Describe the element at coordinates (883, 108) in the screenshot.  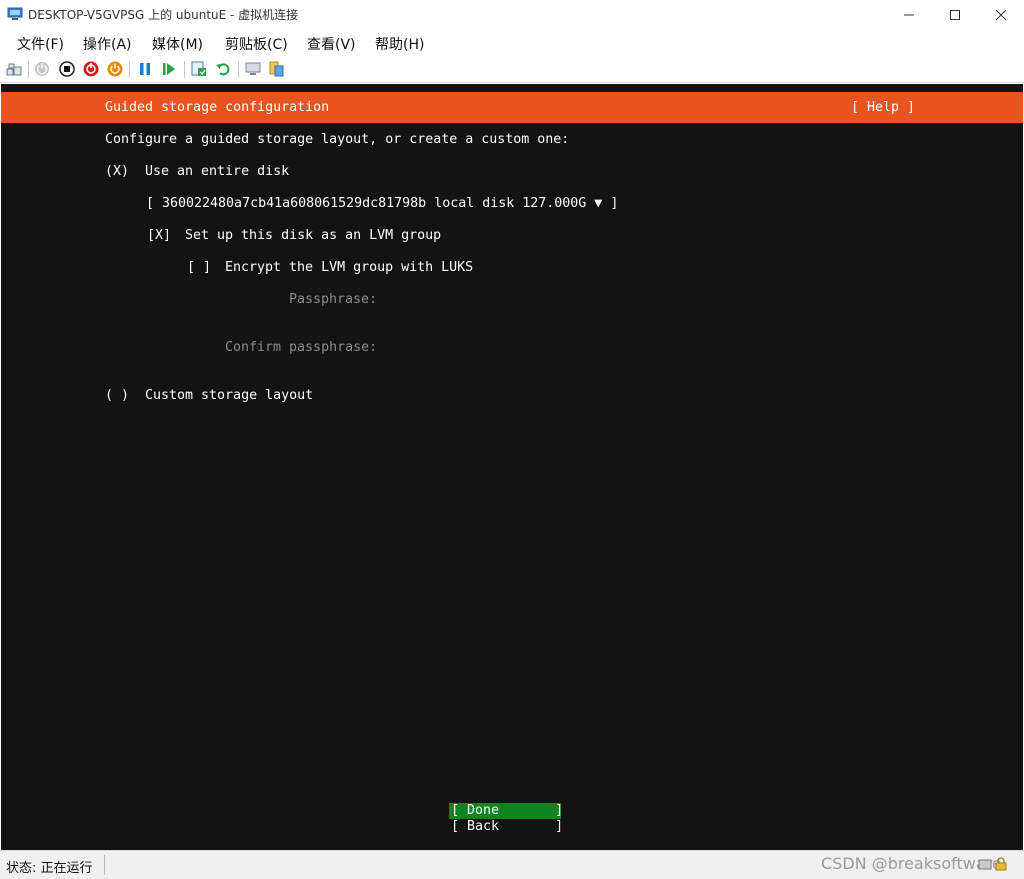
I see `help-button: [ Help ]` at that location.